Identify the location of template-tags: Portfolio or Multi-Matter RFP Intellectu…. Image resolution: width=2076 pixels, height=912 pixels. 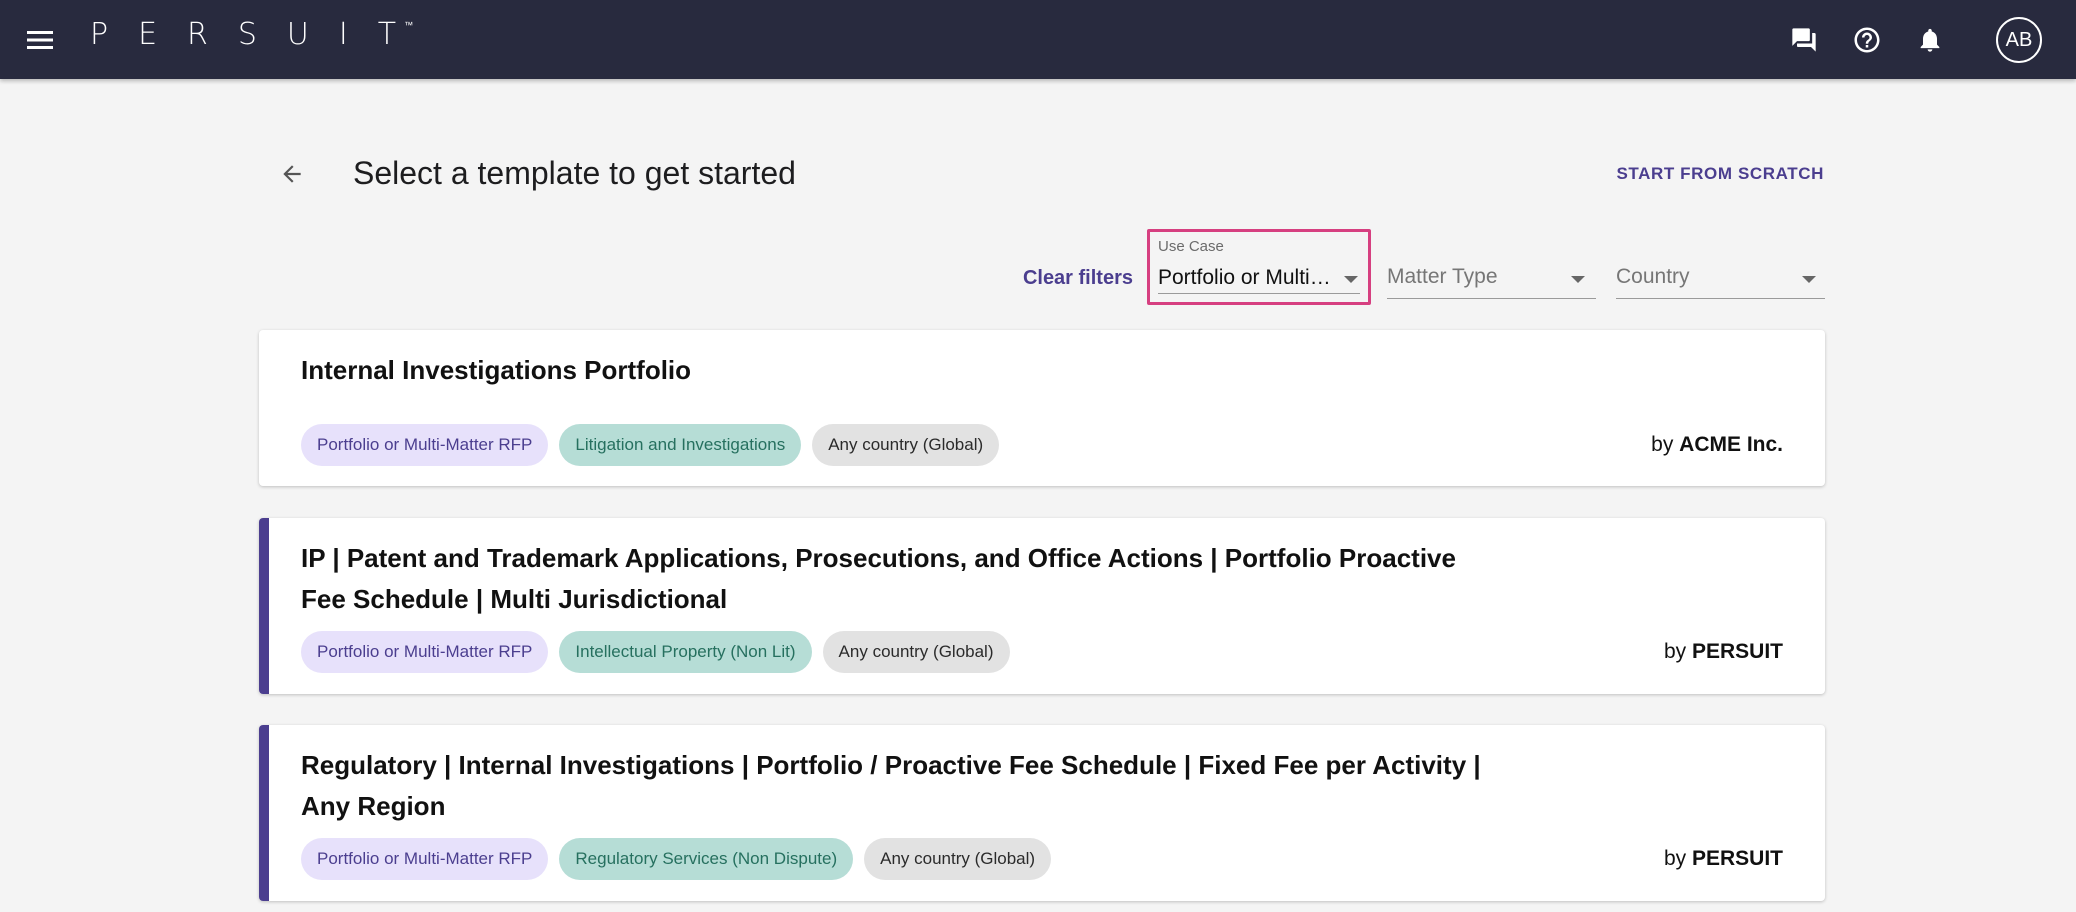
(655, 652).